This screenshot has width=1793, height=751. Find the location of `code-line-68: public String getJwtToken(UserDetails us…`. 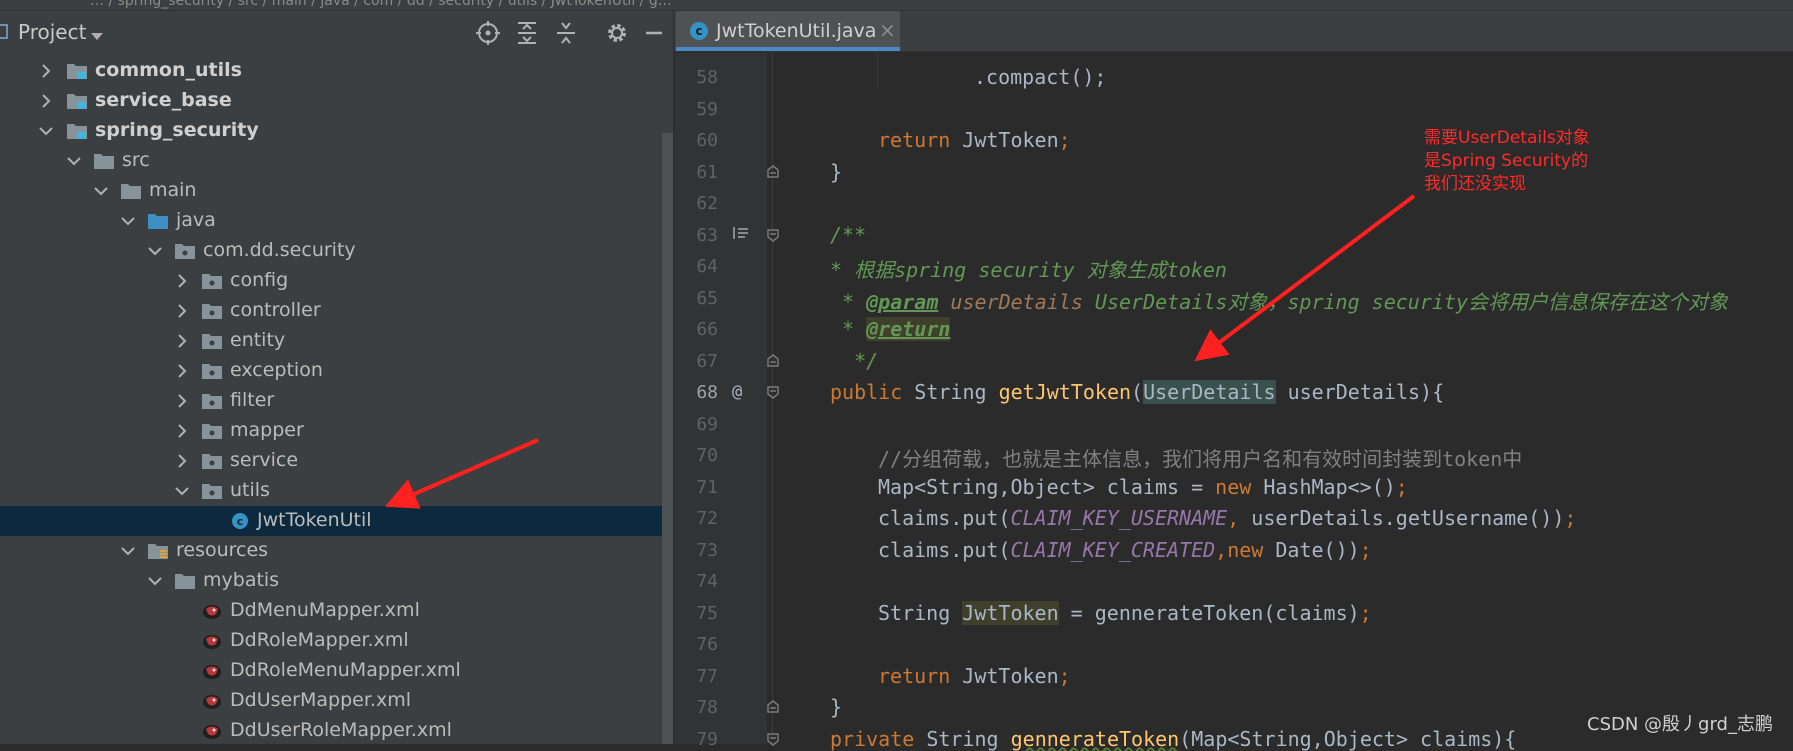

code-line-68: public String getJwtToken(UserDetails us… is located at coordinates (1137, 392).